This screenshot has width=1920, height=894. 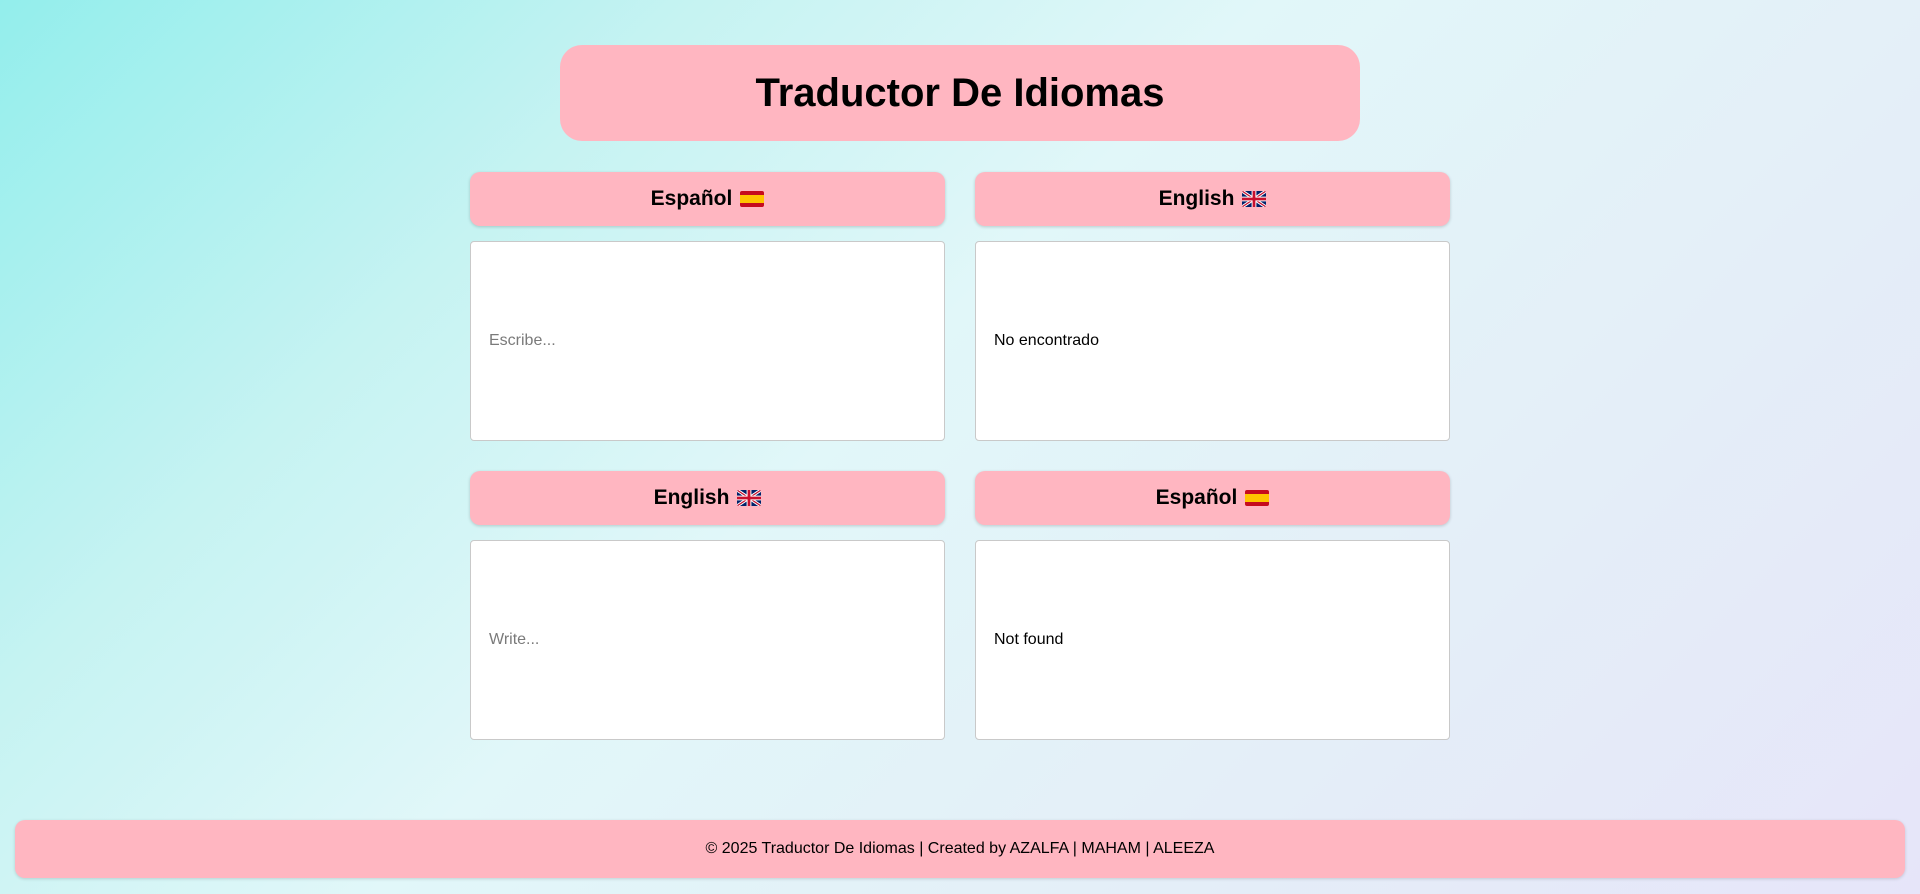 I want to click on english-input-label: English, so click(x=707, y=498).